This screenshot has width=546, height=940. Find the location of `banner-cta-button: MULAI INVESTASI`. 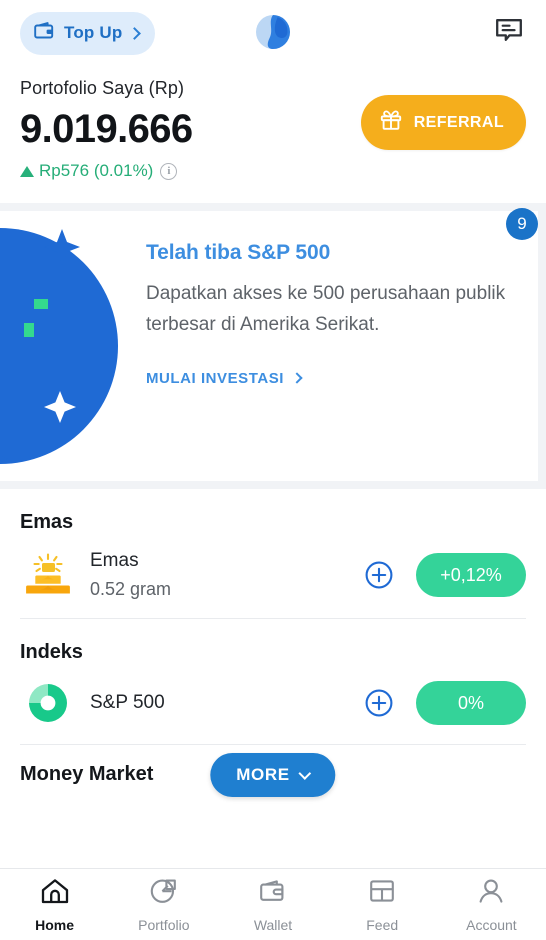

banner-cta-button: MULAI INVESTASI is located at coordinates (224, 378).